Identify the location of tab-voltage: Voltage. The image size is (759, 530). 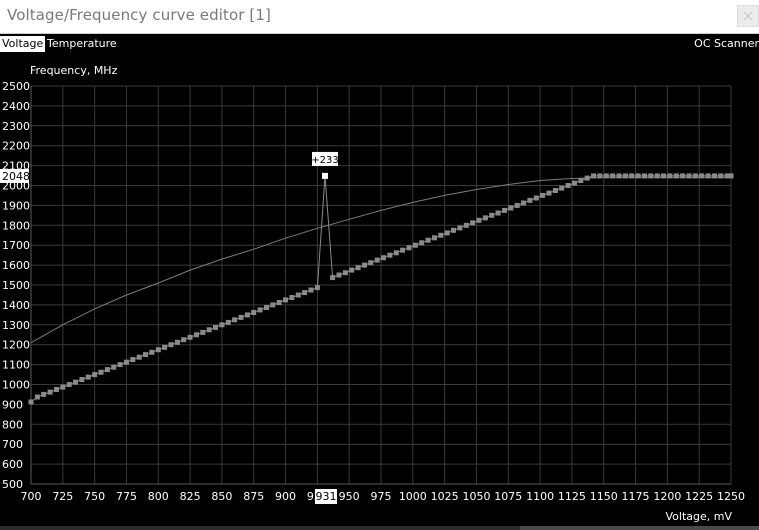
(23, 44).